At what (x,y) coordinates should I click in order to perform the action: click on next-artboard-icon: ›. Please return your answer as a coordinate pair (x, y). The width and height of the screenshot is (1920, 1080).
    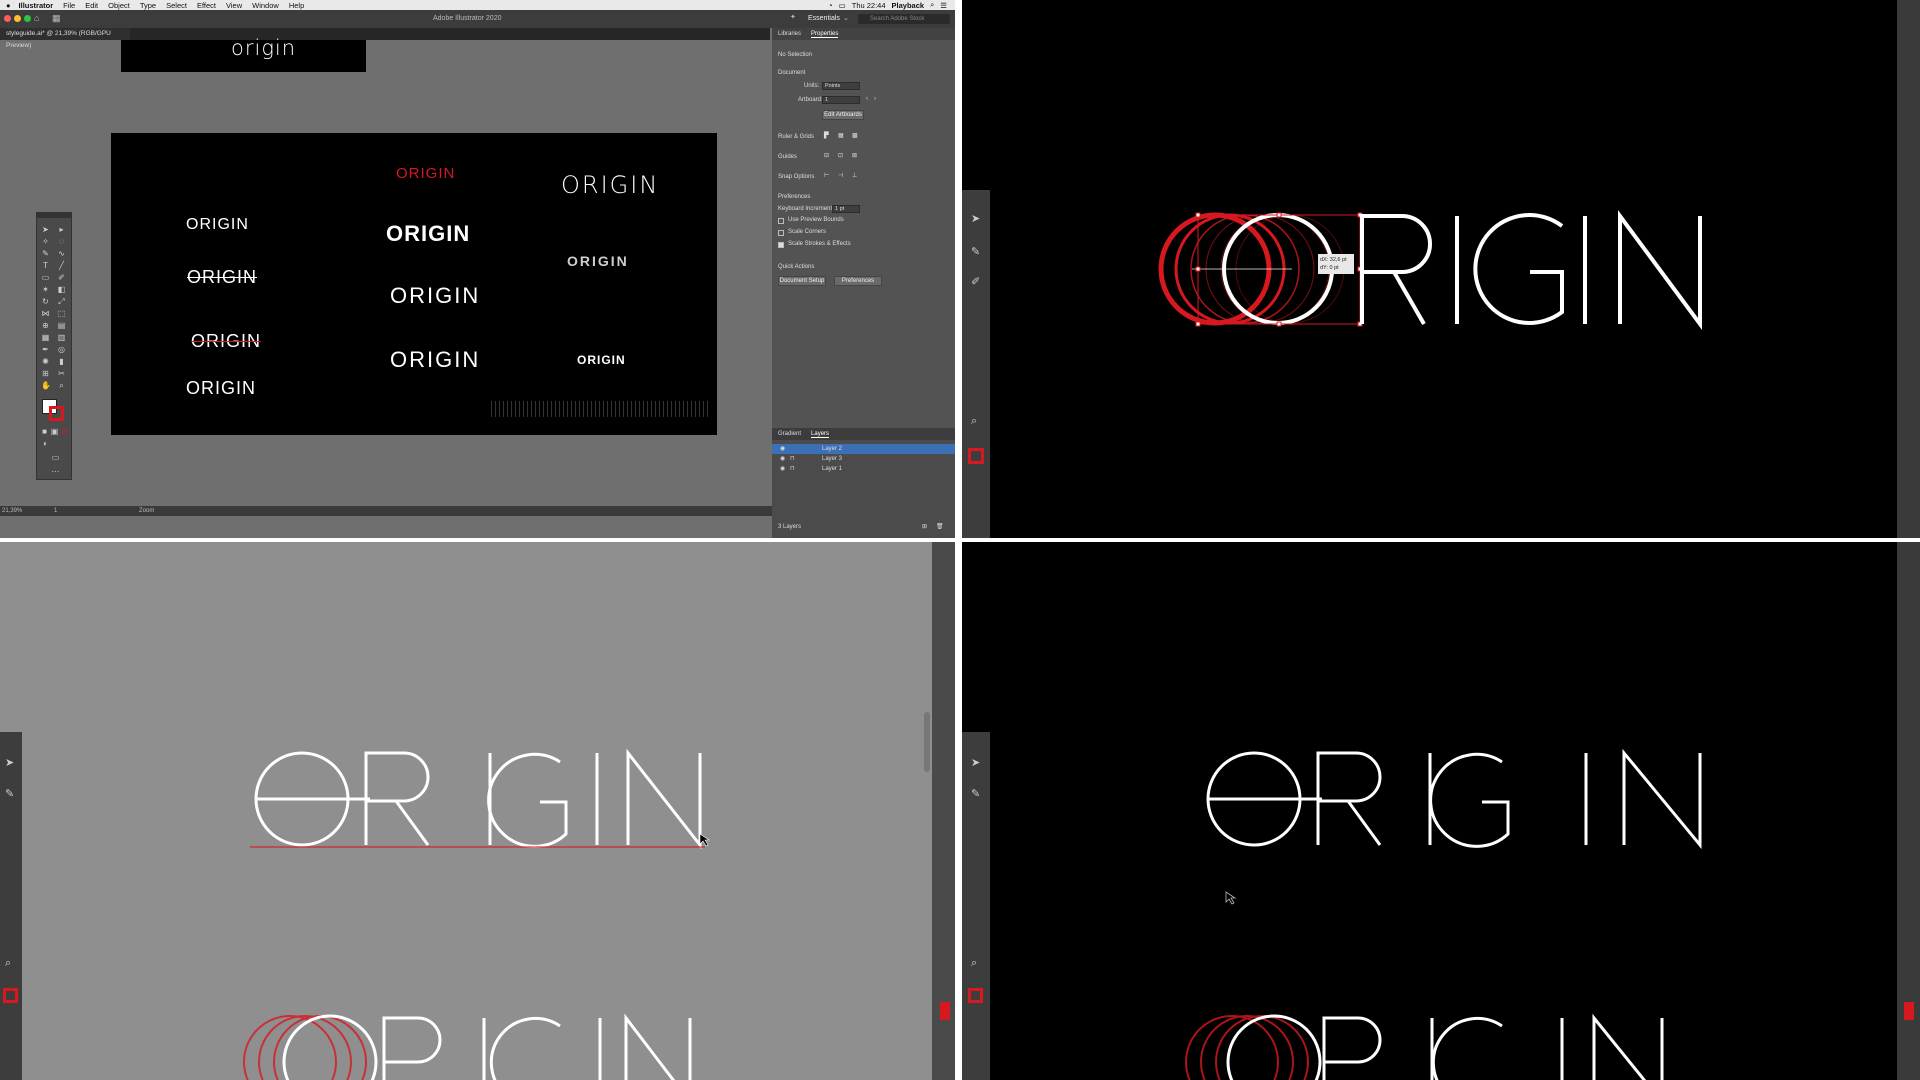
    Looking at the image, I should click on (875, 99).